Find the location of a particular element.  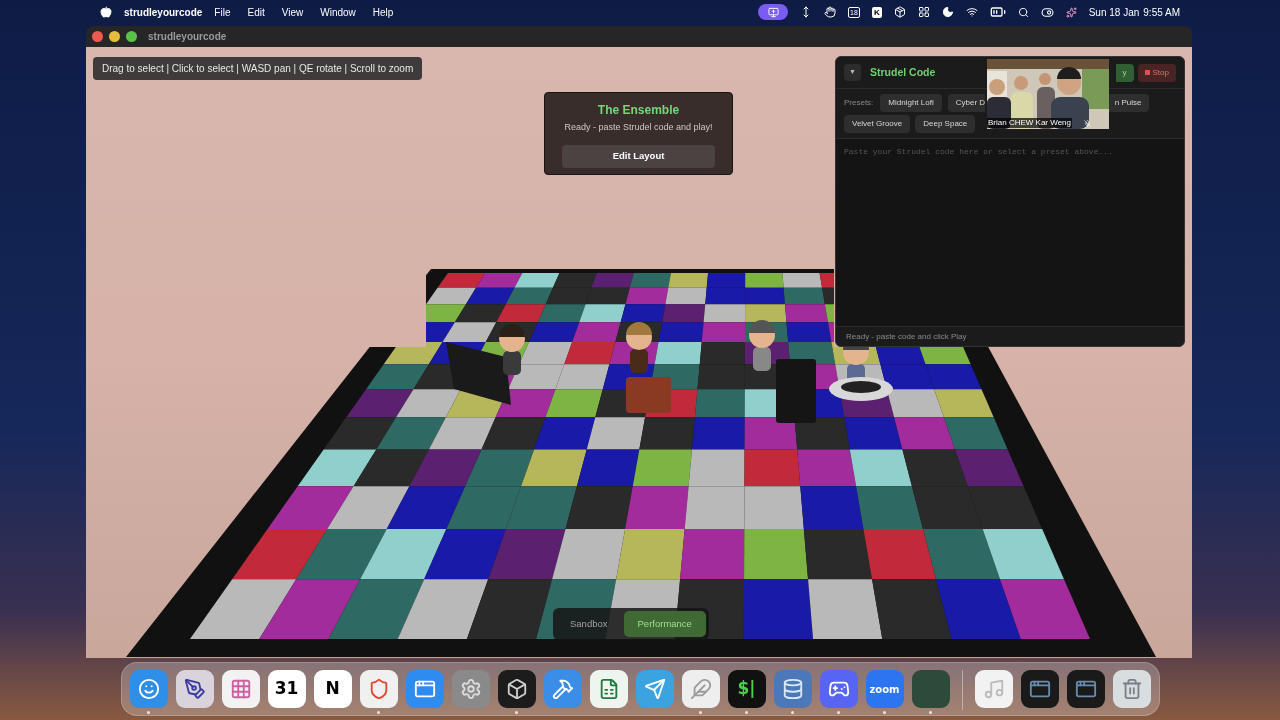

preset-button: n Pulse is located at coordinates (1128, 103).